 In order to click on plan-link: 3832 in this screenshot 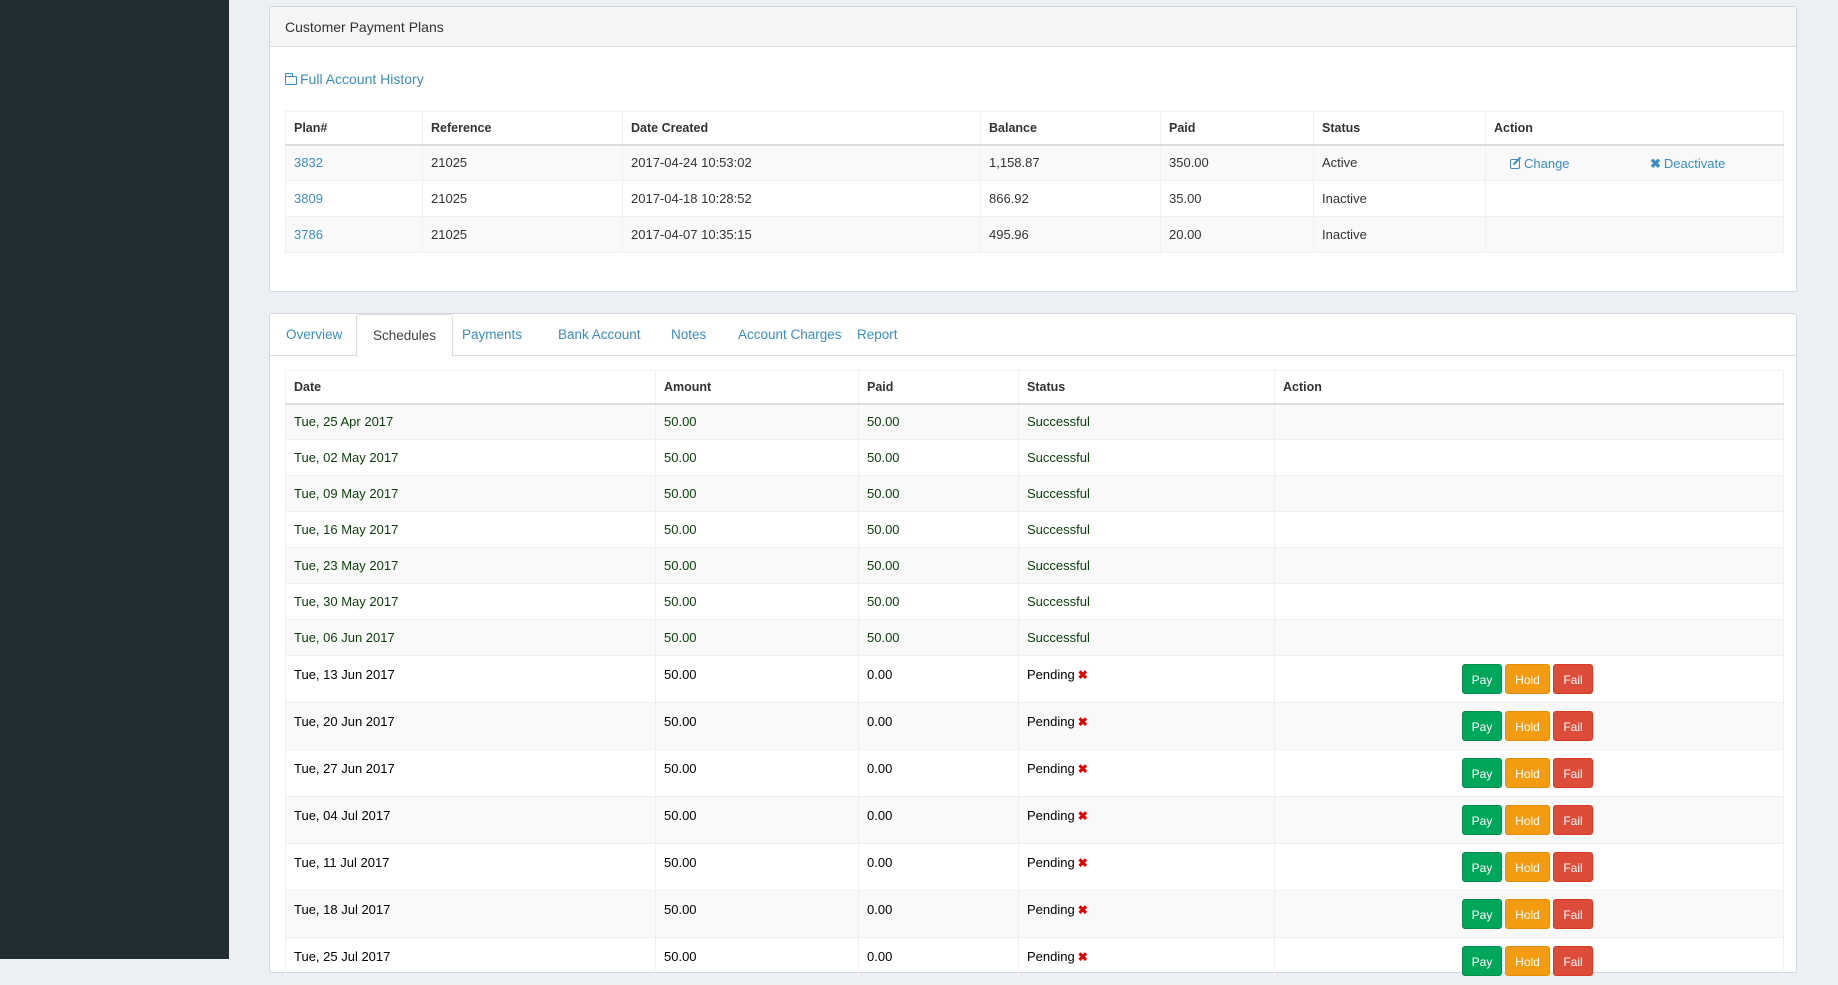, I will do `click(308, 162)`.